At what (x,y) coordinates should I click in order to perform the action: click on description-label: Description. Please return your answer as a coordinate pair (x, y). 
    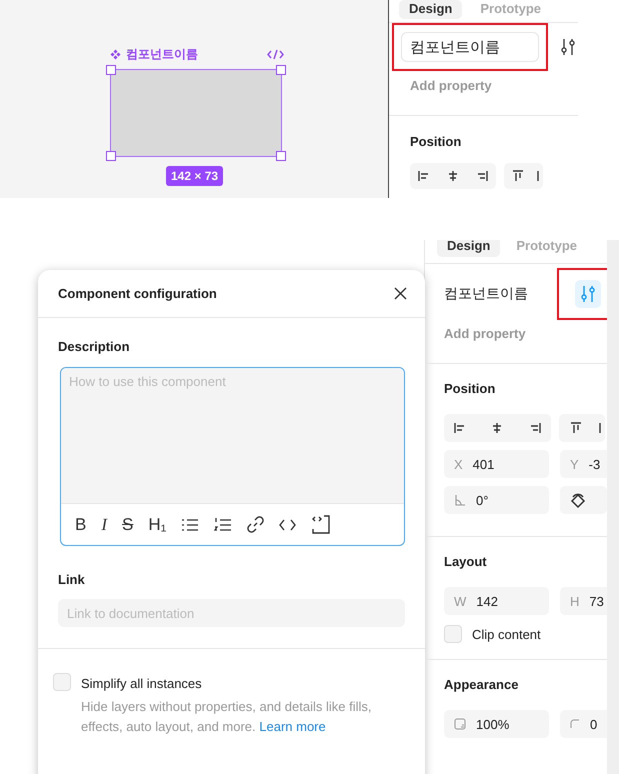
    Looking at the image, I should click on (94, 346).